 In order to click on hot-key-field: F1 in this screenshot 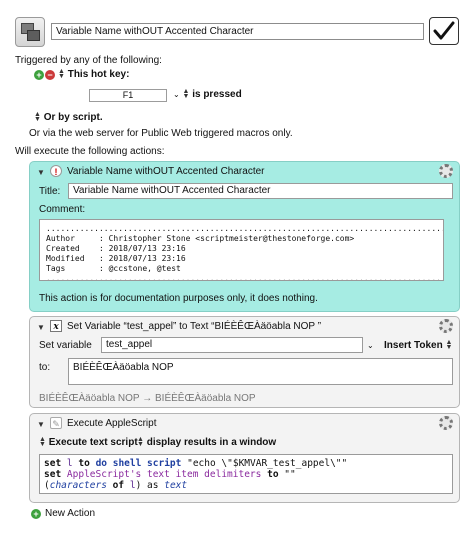, I will do `click(128, 95)`.